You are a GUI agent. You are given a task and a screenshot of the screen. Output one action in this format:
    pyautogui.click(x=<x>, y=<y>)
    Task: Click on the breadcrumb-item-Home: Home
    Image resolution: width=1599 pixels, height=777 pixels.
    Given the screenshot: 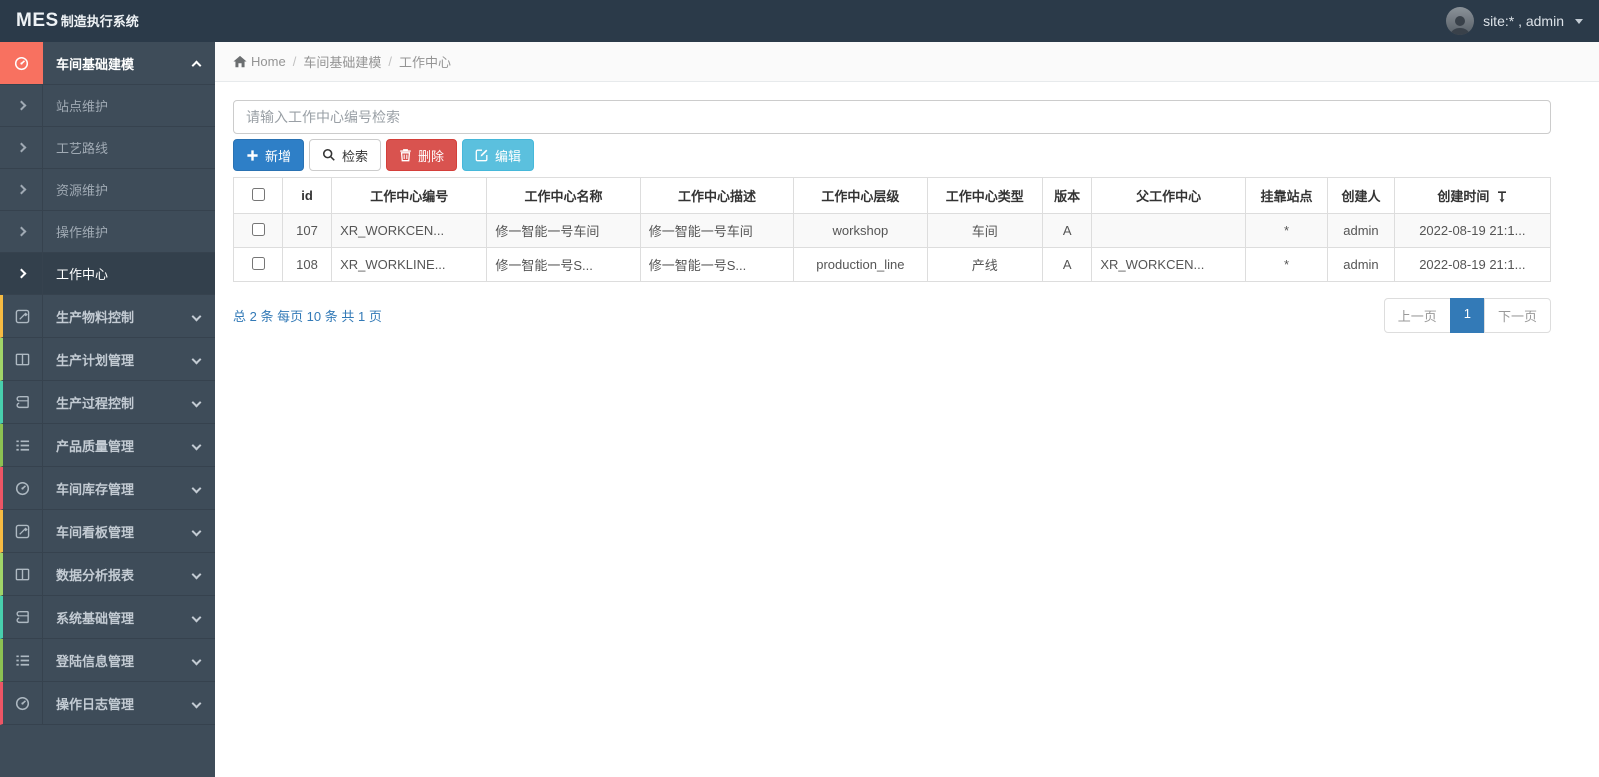 What is the action you would take?
    pyautogui.click(x=268, y=61)
    